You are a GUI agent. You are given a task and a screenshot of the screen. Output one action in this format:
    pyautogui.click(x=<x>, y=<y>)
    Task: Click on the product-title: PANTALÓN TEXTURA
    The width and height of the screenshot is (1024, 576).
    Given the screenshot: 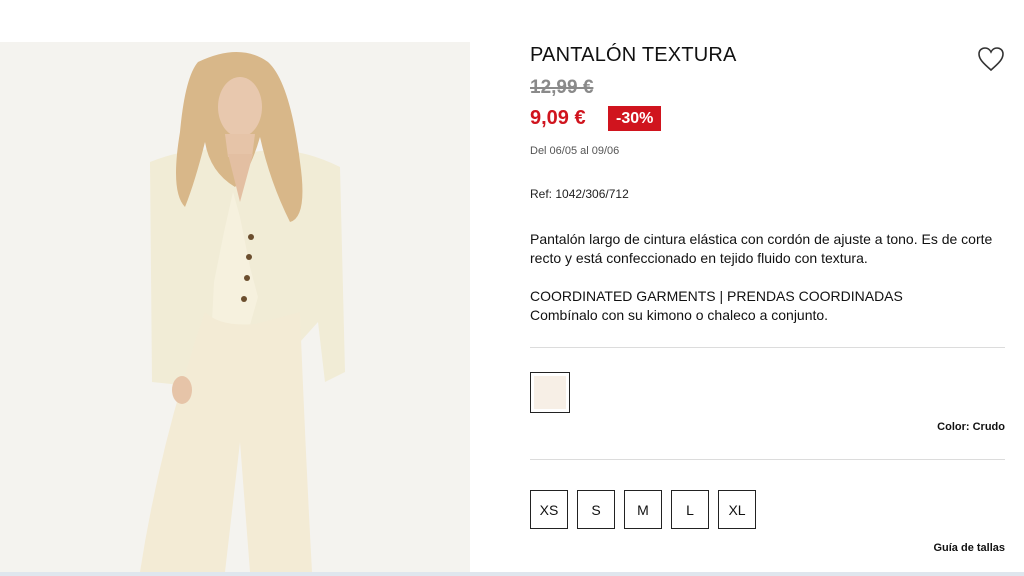 What is the action you would take?
    pyautogui.click(x=633, y=55)
    